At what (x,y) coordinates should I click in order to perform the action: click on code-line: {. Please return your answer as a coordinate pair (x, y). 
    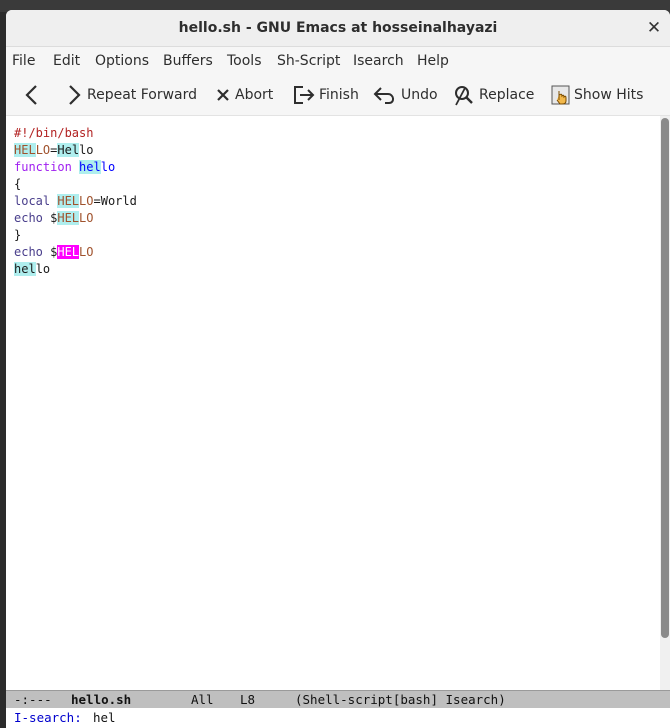
    Looking at the image, I should click on (17, 184).